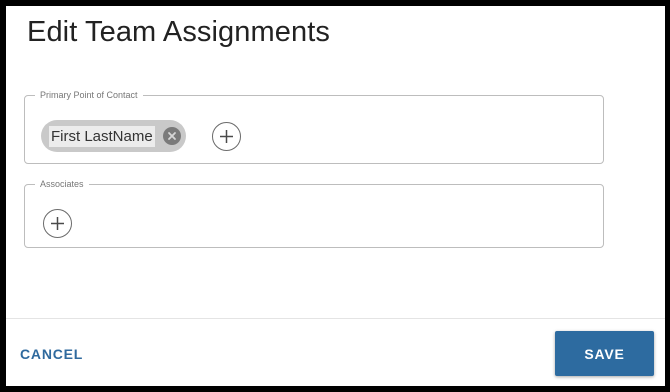 The height and width of the screenshot is (392, 670). I want to click on associates-legend: Associates, so click(62, 184).